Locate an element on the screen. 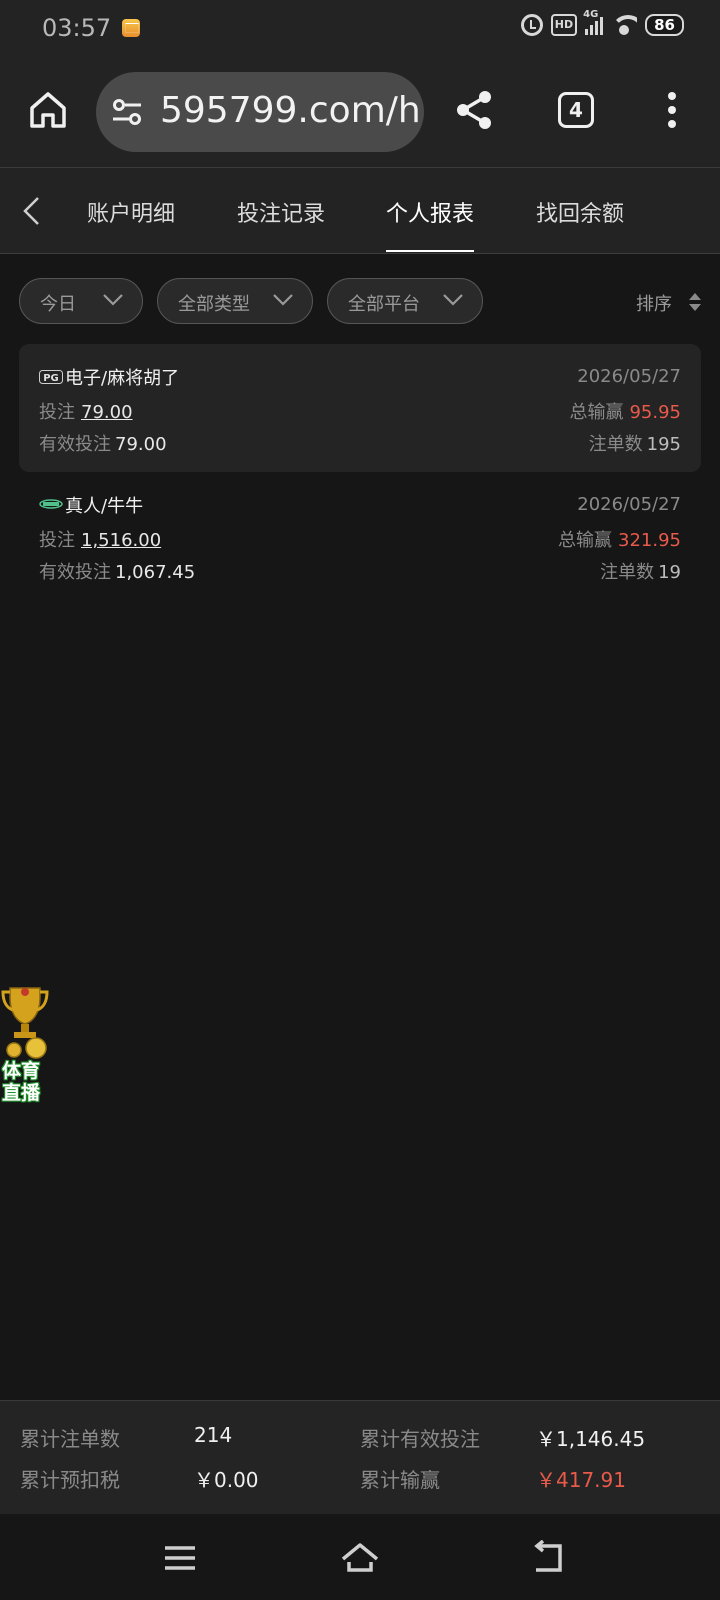  order-count: 19 is located at coordinates (669, 572).